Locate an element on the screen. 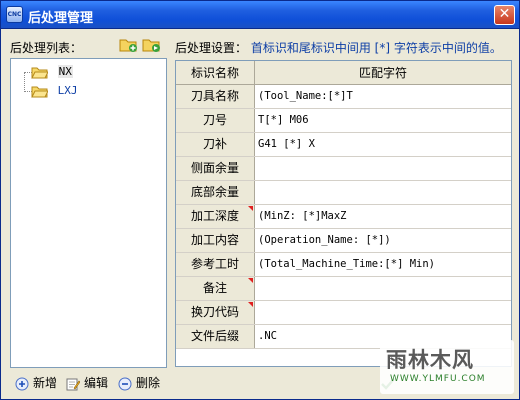  post-settings-header: 后处理设置： 首标识和尾标识中间用 [*] 字符表示中间的值。 is located at coordinates (338, 47).